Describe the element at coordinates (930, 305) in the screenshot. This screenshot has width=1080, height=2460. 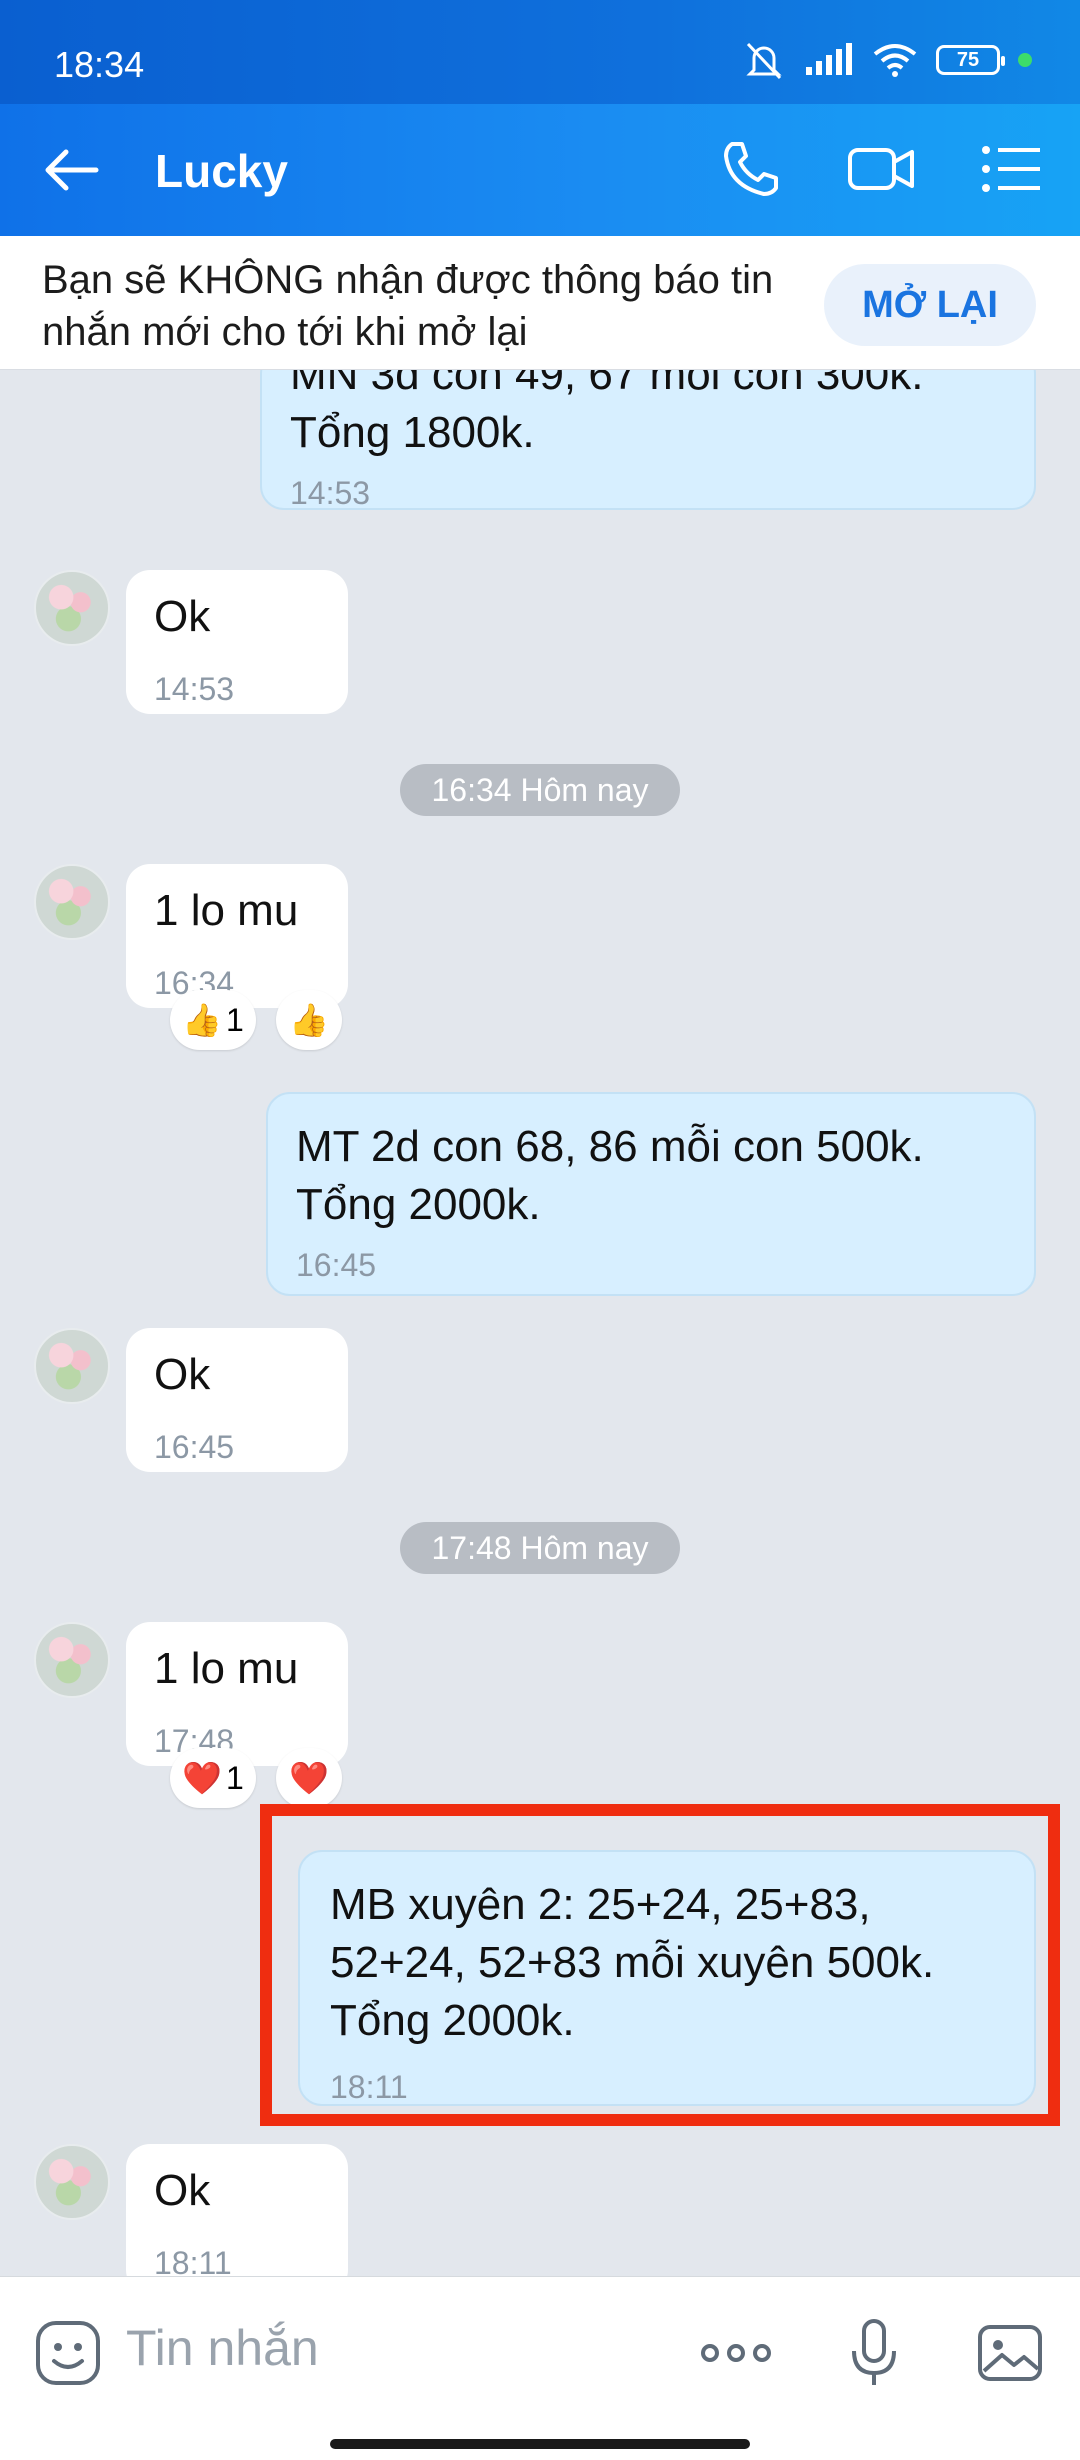
I see `unmute-button: MỞ LẠI` at that location.